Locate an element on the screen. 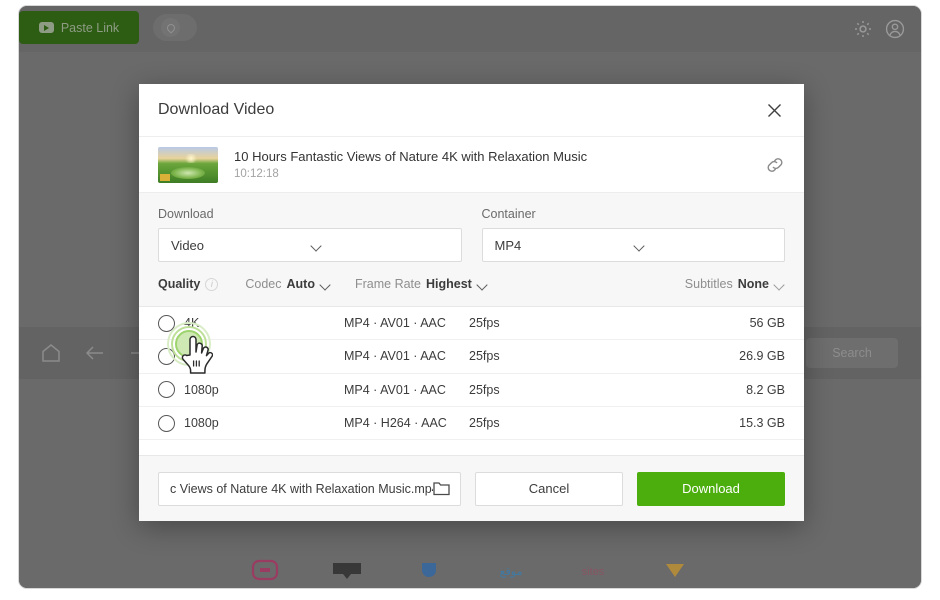 The width and height of the screenshot is (940, 600). svg-text: موقع is located at coordinates (511, 572).